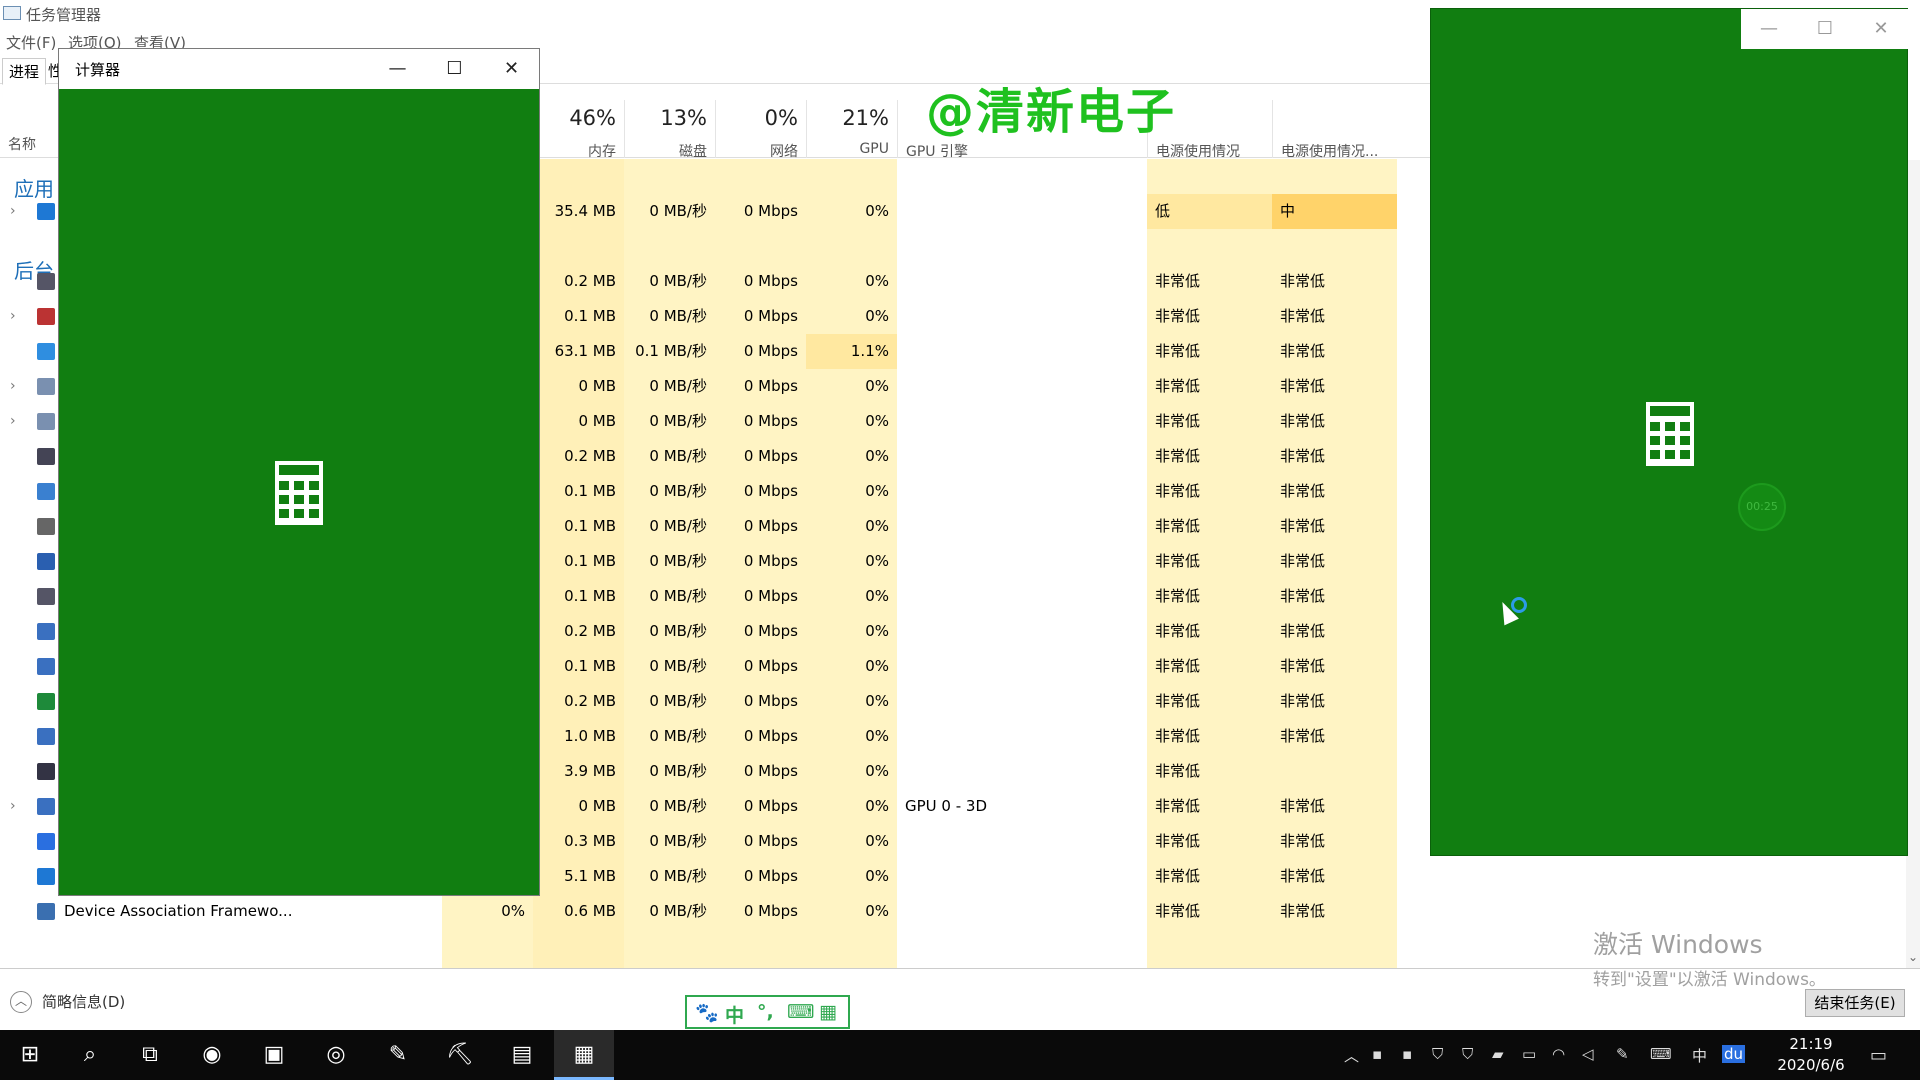 Image resolution: width=1920 pixels, height=1080 pixels. What do you see at coordinates (683, 118) in the screenshot?
I see `disk-percent: 13%` at bounding box center [683, 118].